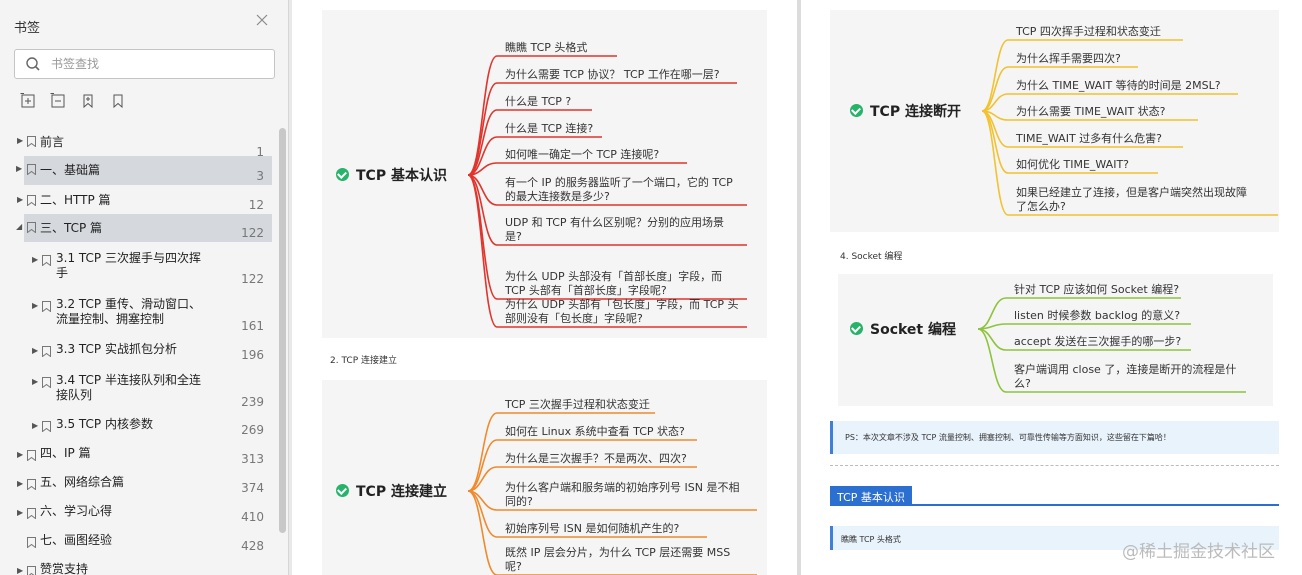 This screenshot has width=1302, height=575. I want to click on mindmap-leaf-line: 呢?, so click(513, 566).